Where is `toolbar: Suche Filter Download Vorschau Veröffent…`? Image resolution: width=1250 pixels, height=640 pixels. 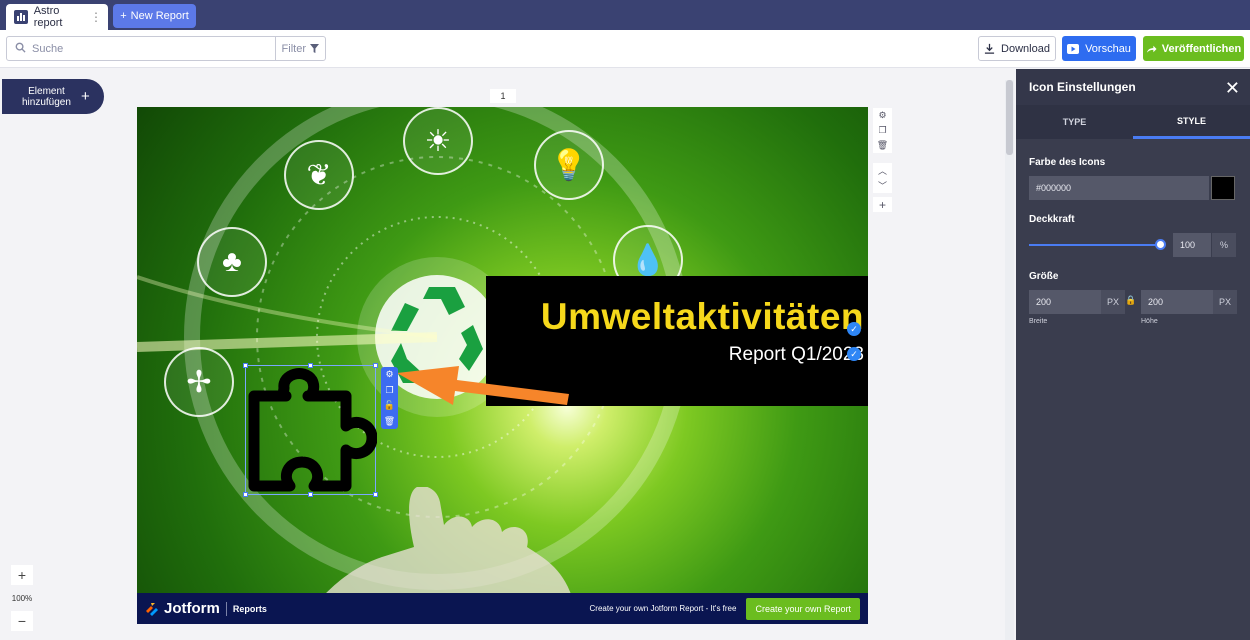
toolbar: Suche Filter Download Vorschau Veröffent… is located at coordinates (625, 49).